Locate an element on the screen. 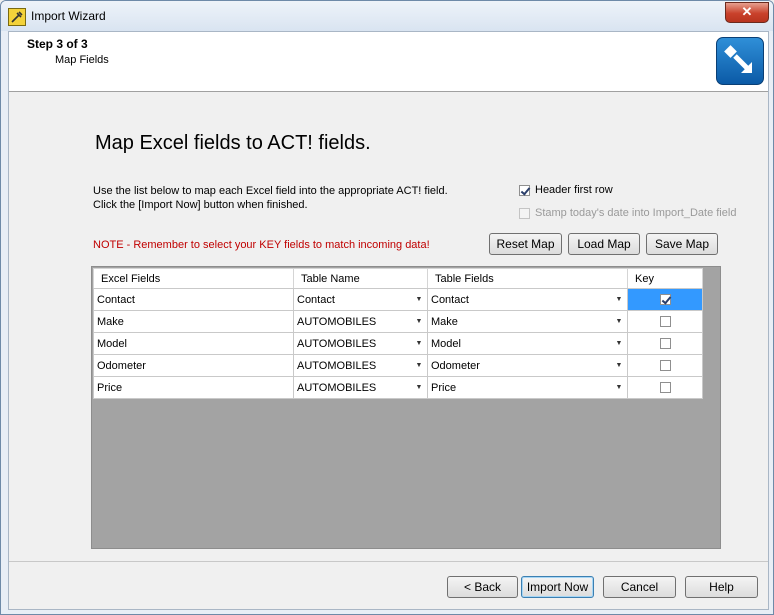 The width and height of the screenshot is (774, 615). table-field-value: Make is located at coordinates (444, 321).